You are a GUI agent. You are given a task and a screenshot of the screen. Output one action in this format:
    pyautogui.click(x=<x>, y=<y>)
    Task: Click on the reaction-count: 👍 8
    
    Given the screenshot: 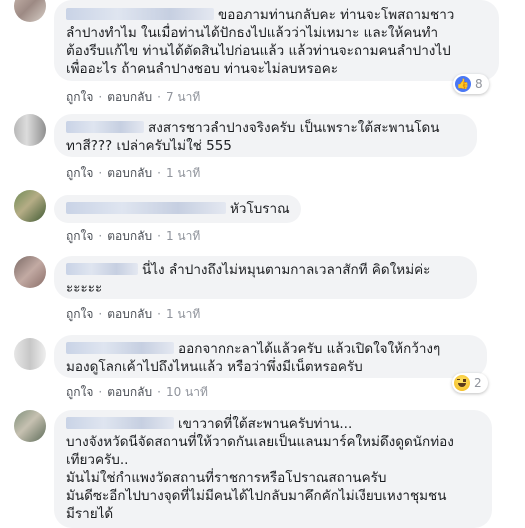 What is the action you would take?
    pyautogui.click(x=471, y=84)
    